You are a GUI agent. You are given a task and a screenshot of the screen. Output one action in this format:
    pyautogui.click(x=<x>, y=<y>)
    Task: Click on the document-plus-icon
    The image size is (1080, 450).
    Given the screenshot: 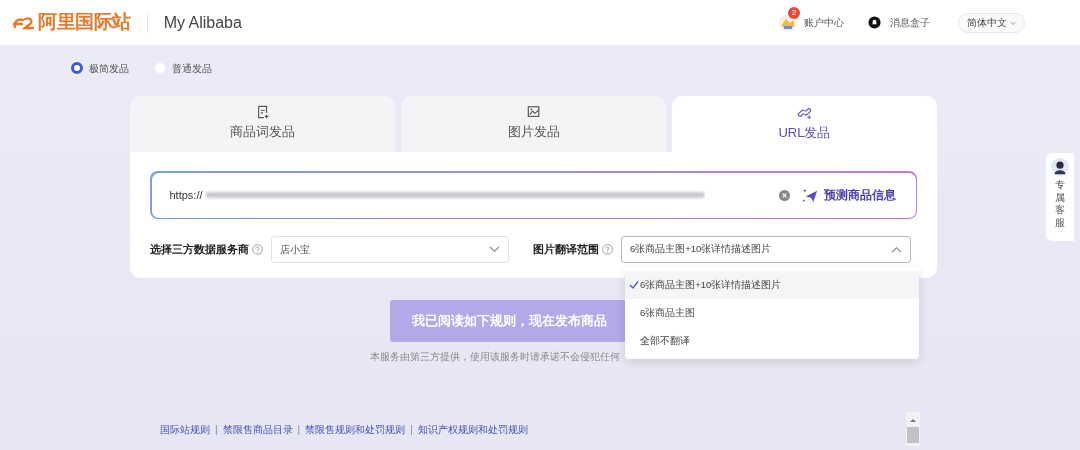 What is the action you would take?
    pyautogui.click(x=262, y=112)
    